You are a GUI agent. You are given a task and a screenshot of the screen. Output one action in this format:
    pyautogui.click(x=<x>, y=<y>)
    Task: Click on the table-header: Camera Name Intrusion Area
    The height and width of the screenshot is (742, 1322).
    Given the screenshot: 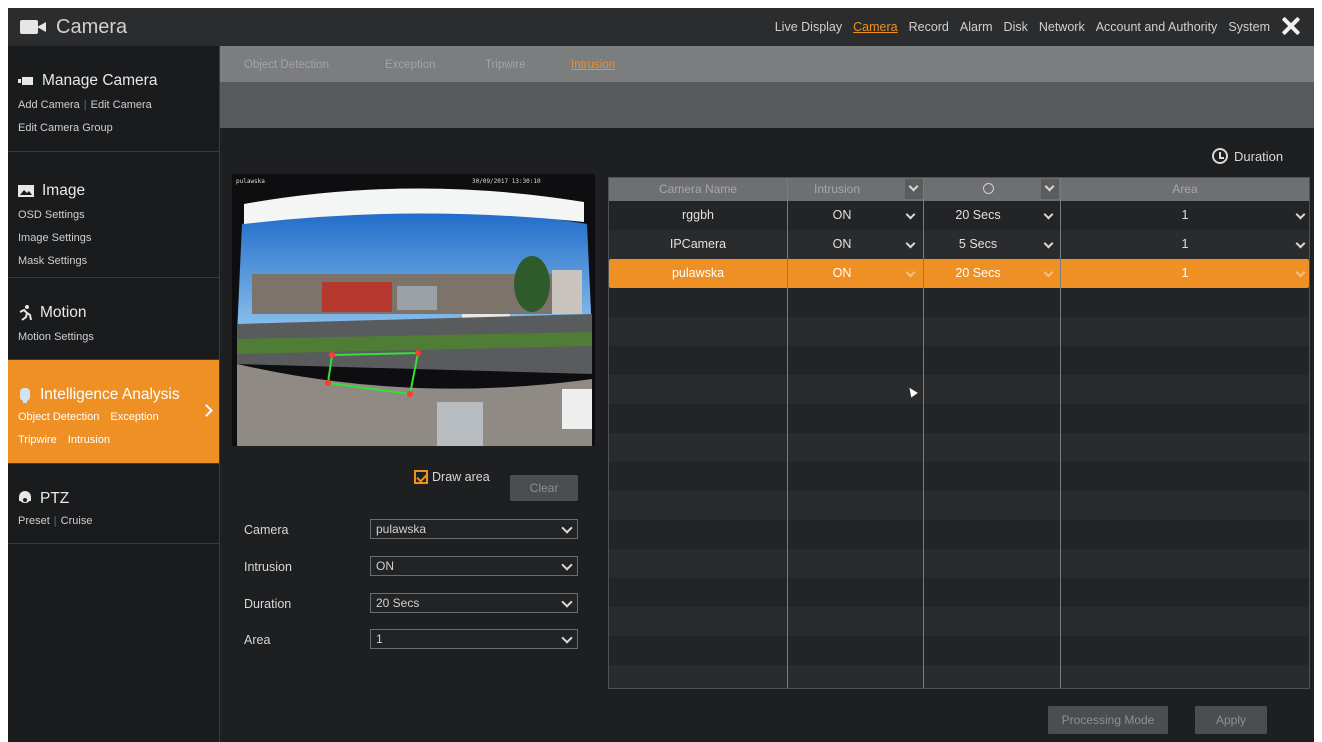 What is the action you would take?
    pyautogui.click(x=959, y=189)
    